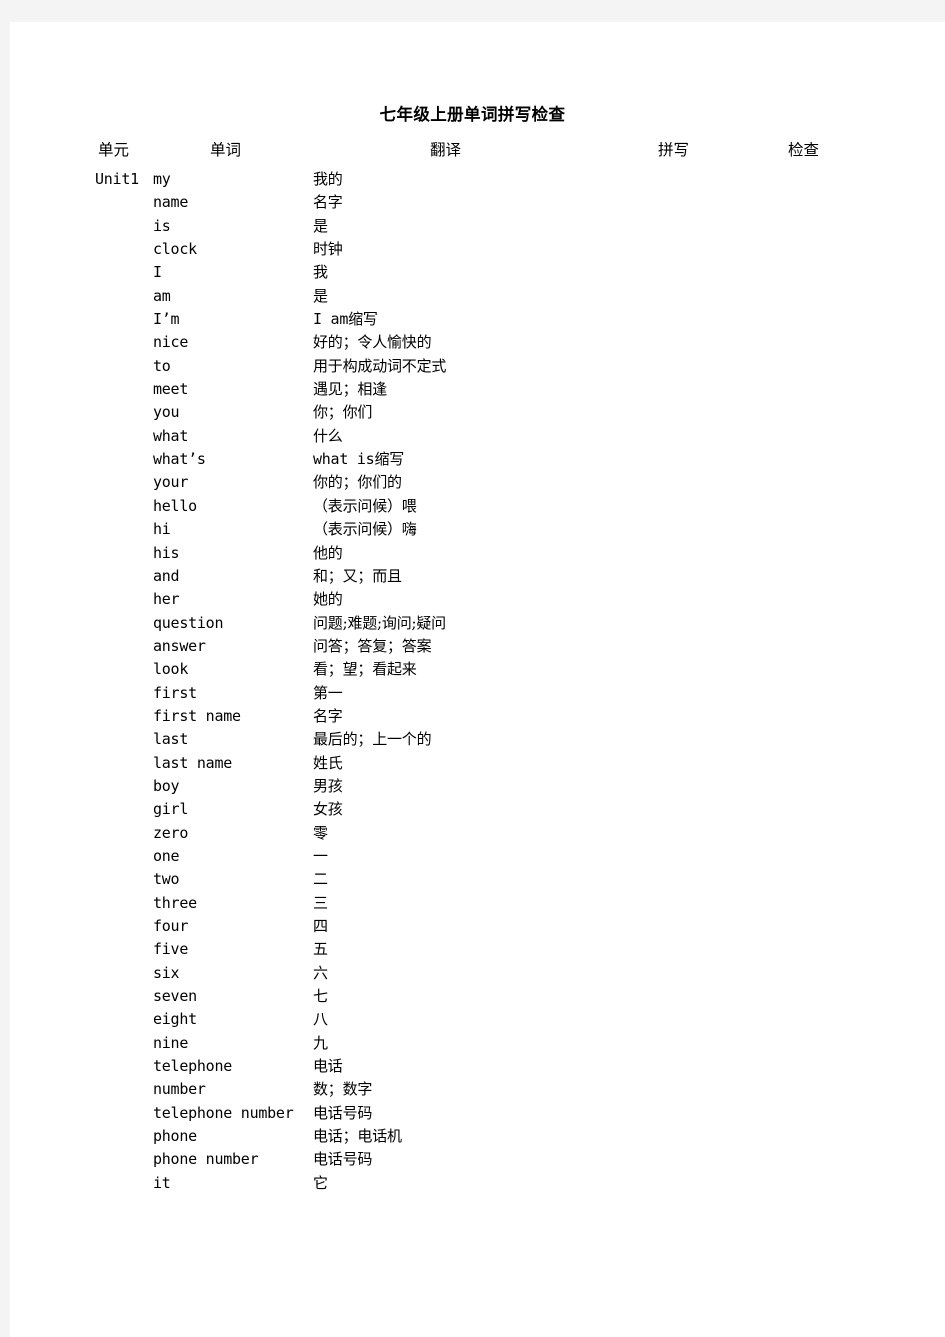 The width and height of the screenshot is (945, 1337). Describe the element at coordinates (175, 692) in the screenshot. I see `cell-word: first` at that location.